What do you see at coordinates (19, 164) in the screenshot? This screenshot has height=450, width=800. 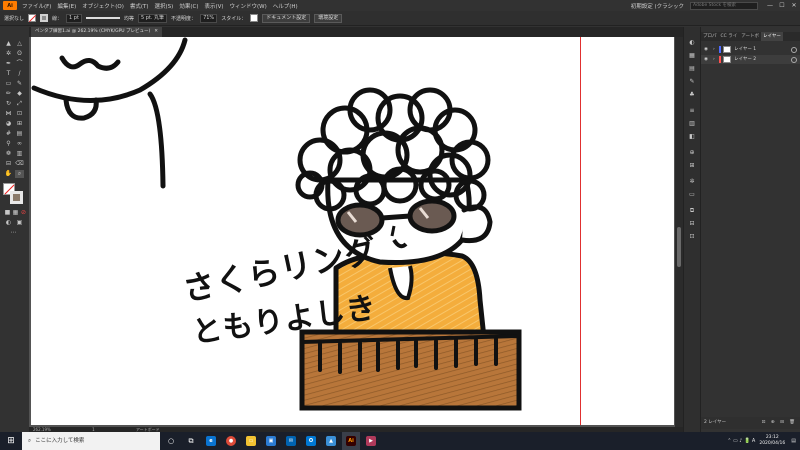 I see `slice-tool-icon: ⌫` at bounding box center [19, 164].